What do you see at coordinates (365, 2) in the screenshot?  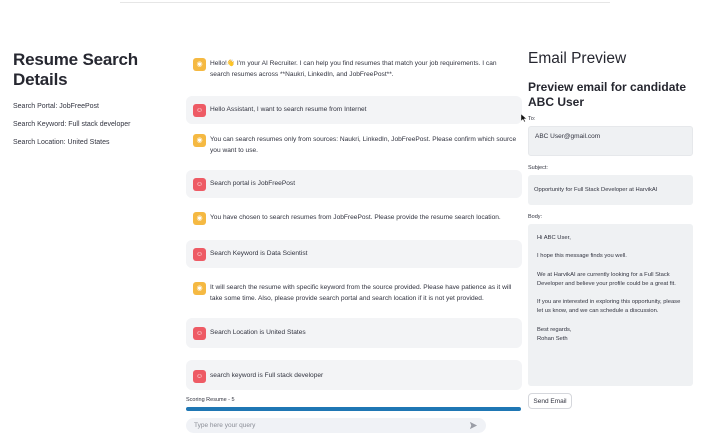 I see `top-divider` at bounding box center [365, 2].